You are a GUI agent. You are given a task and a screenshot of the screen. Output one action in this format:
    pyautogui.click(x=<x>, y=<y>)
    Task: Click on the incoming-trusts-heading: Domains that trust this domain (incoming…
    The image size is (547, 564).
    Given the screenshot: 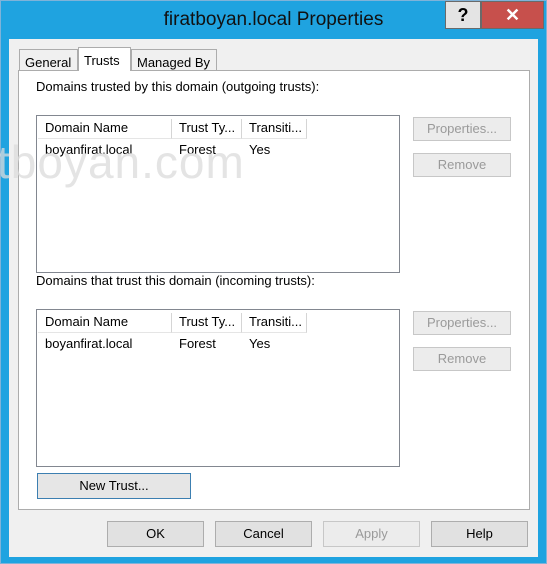 What is the action you would take?
    pyautogui.click(x=175, y=280)
    